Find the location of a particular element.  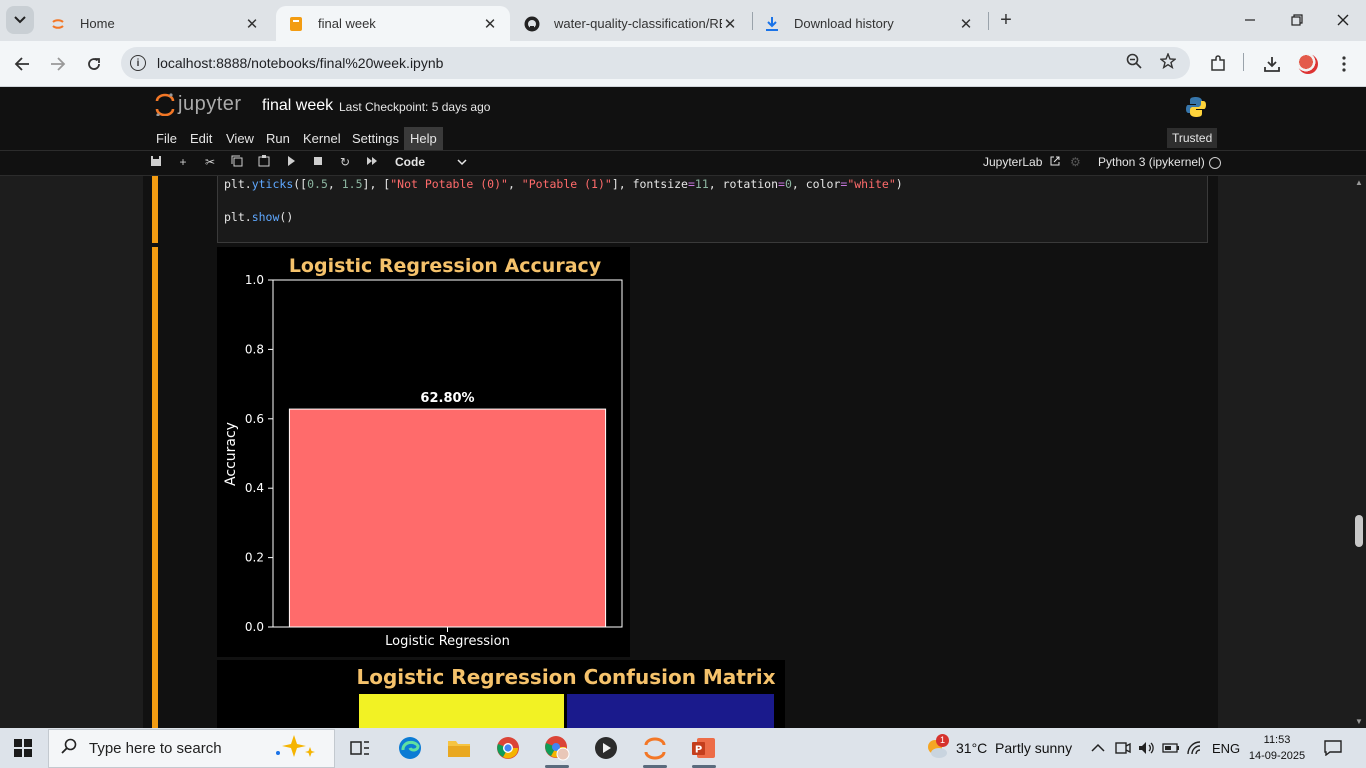

y-tick-label: 0.2 is located at coordinates (254, 558).